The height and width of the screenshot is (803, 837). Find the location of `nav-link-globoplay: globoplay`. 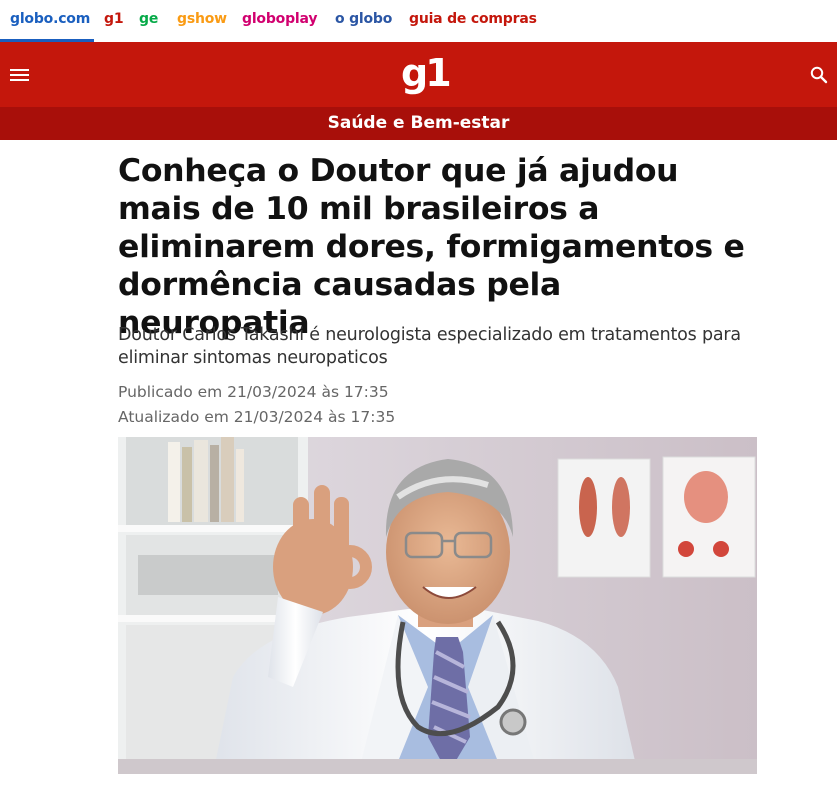

nav-link-globoplay: globoplay is located at coordinates (279, 19).